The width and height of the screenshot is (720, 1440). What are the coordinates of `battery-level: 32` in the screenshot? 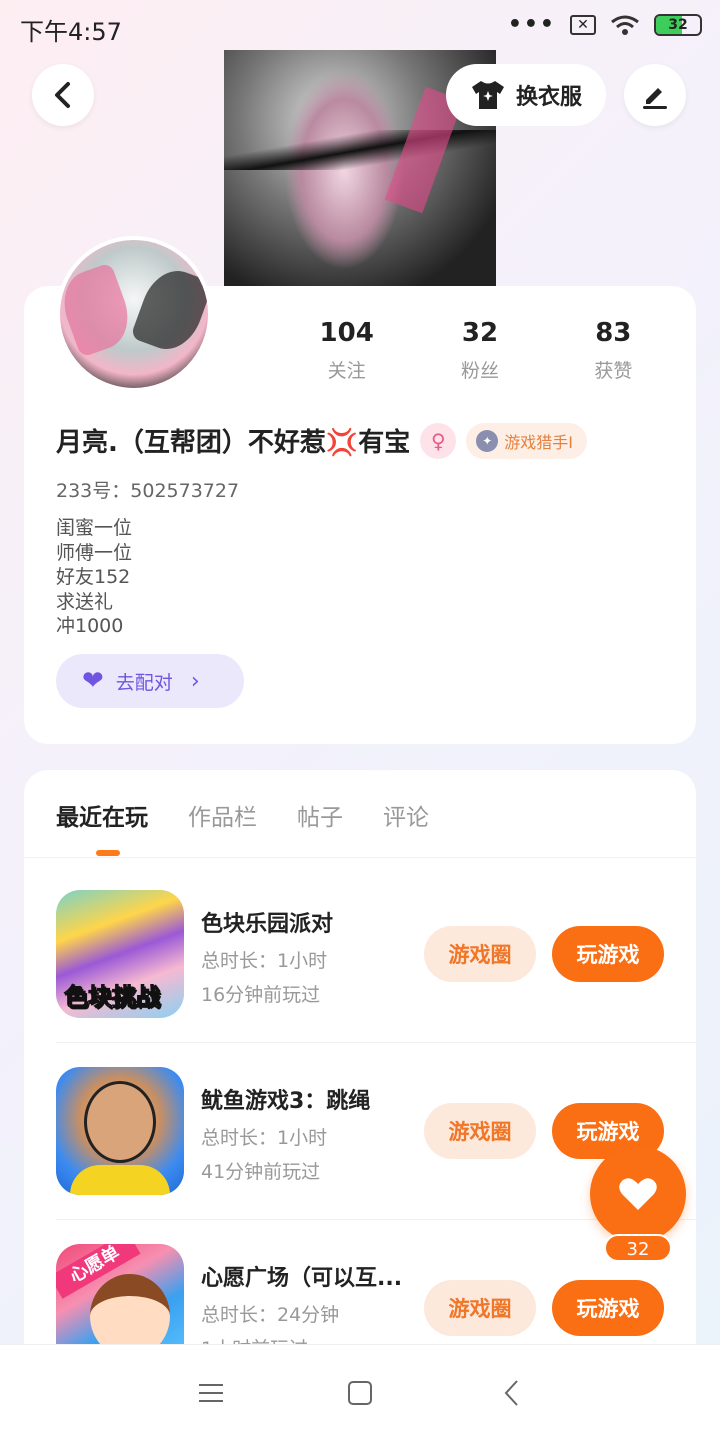 It's located at (678, 24).